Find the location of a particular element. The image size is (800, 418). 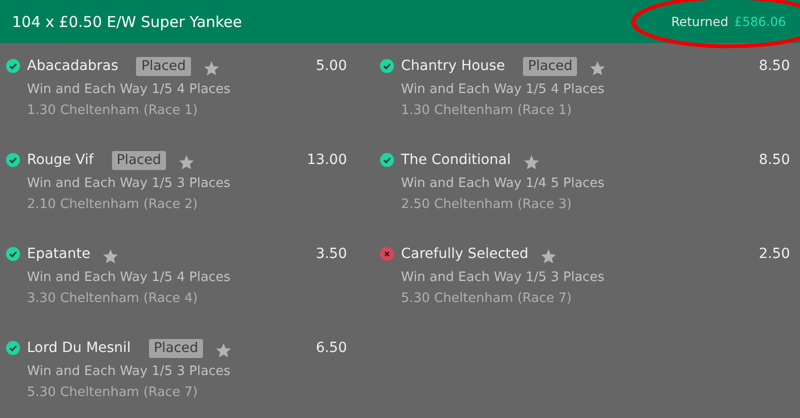

odds: 3.50 is located at coordinates (331, 254).